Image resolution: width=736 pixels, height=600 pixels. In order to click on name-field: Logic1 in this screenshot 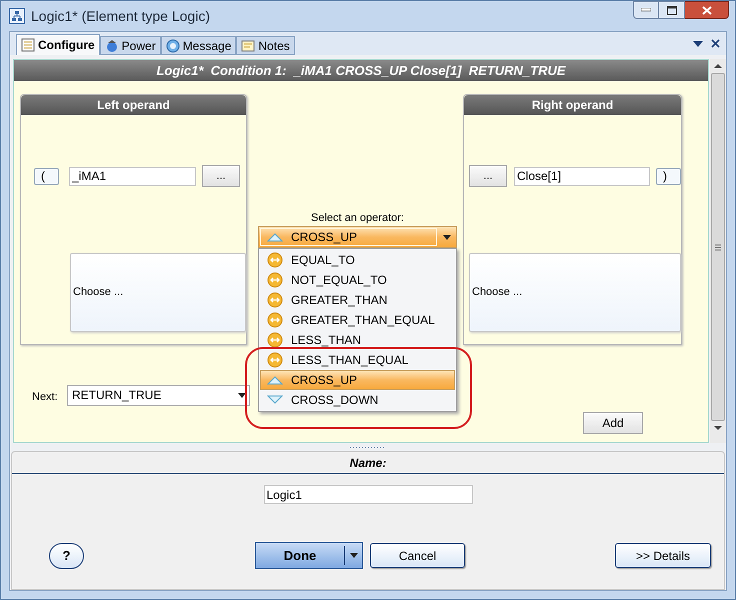, I will do `click(368, 494)`.